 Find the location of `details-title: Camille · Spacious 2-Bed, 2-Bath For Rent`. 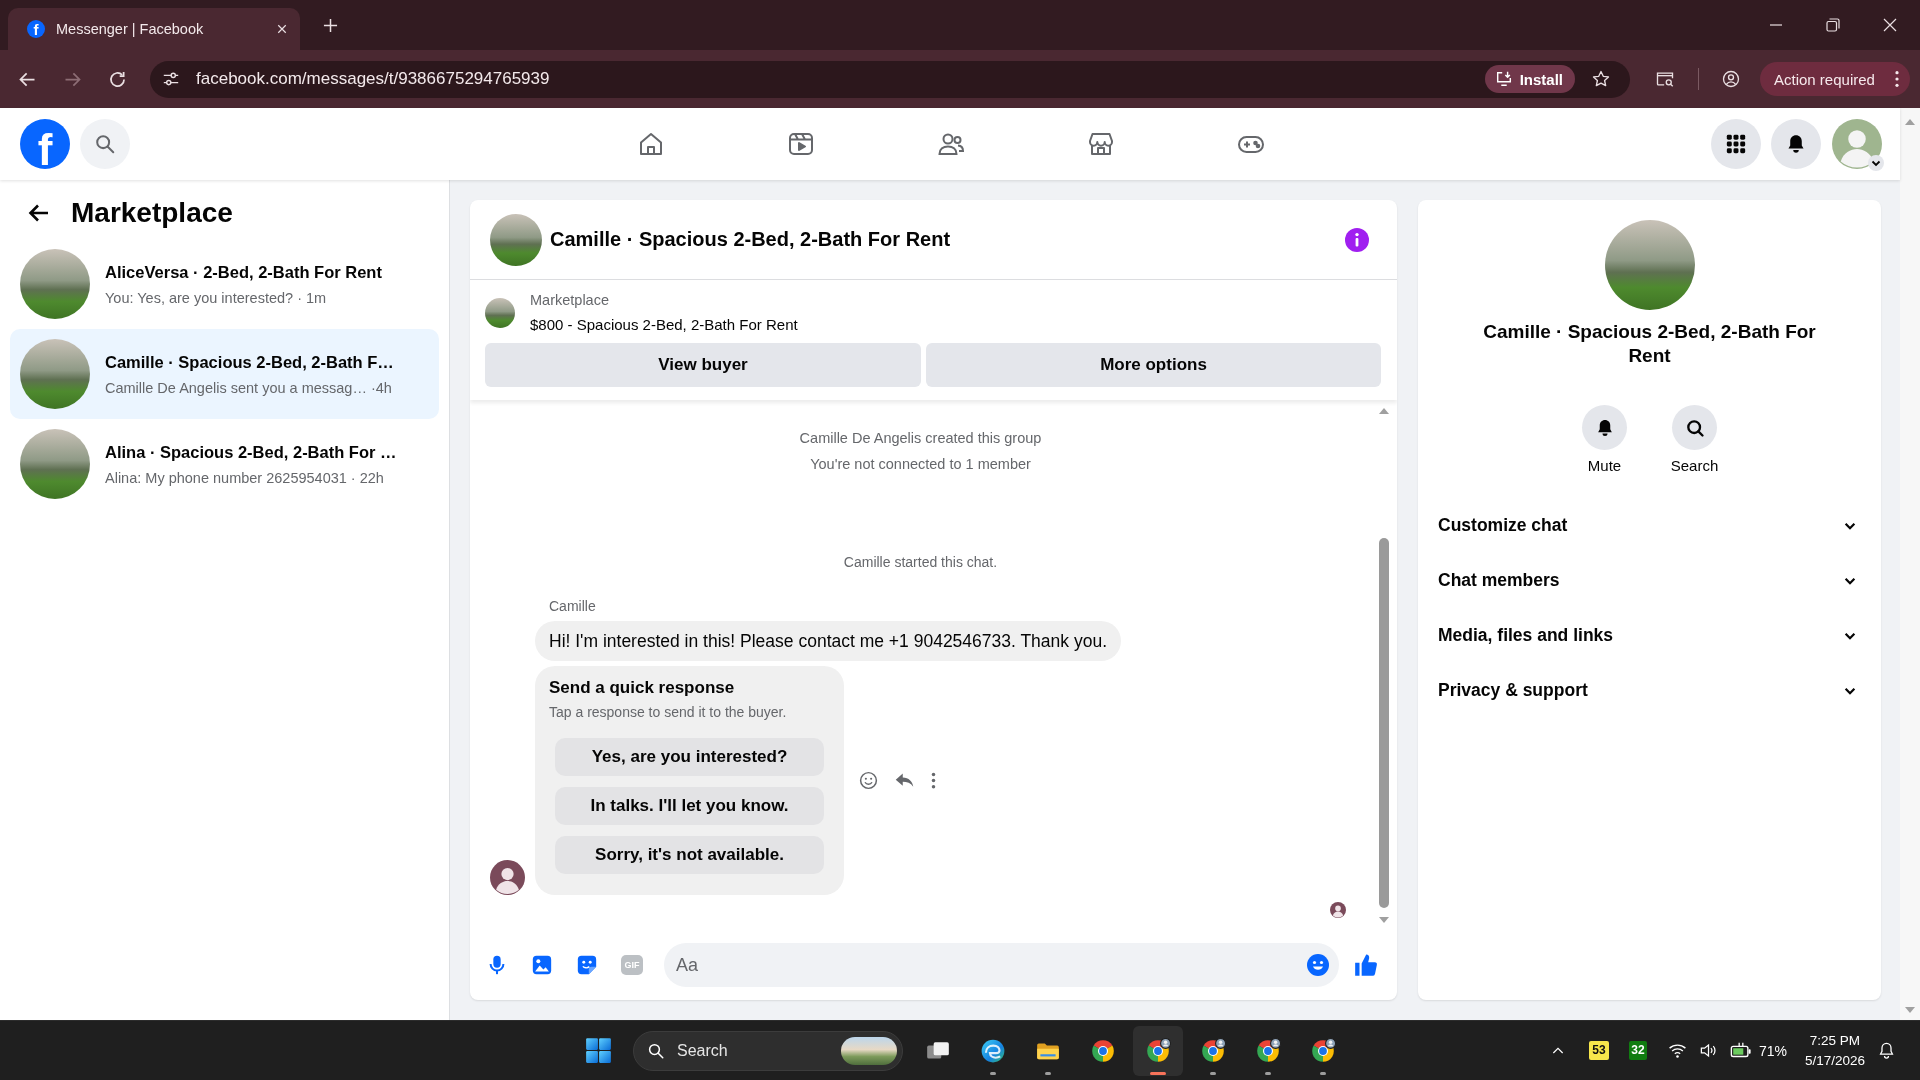

details-title: Camille · Spacious 2-Bed, 2-Bath For Rent is located at coordinates (1649, 344).